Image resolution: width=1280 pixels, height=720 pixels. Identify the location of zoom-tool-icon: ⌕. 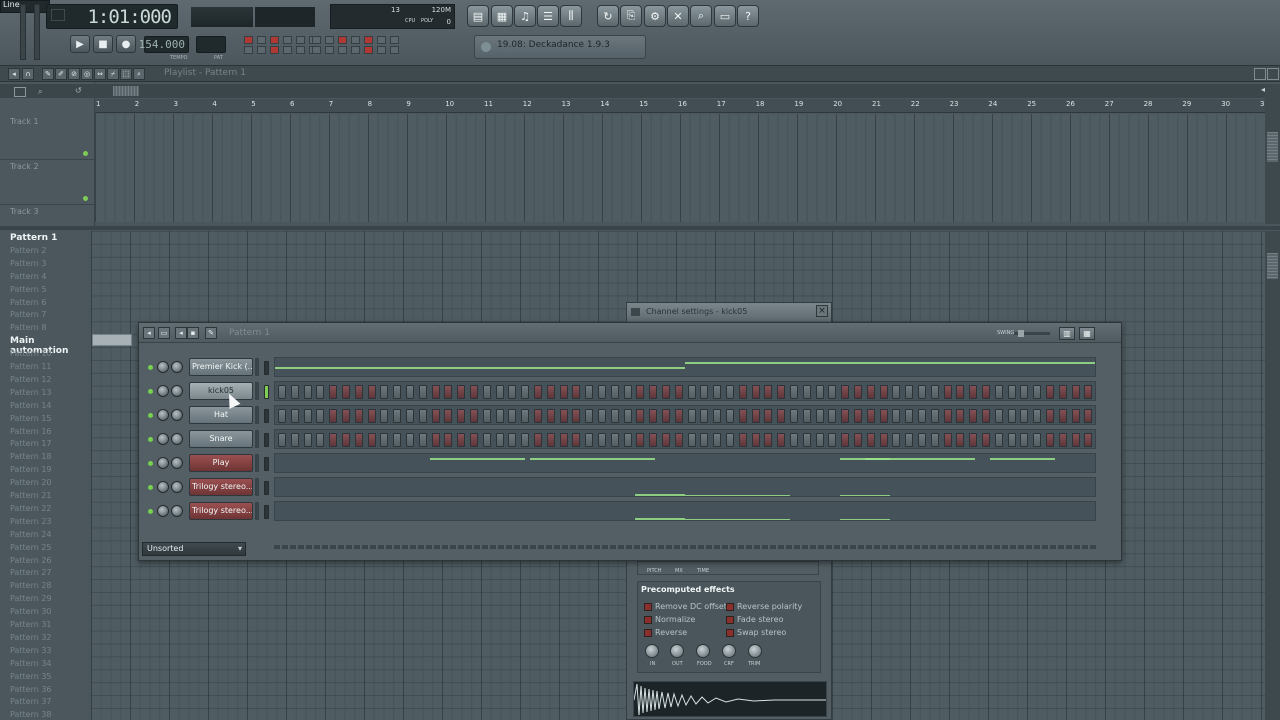
(139, 74).